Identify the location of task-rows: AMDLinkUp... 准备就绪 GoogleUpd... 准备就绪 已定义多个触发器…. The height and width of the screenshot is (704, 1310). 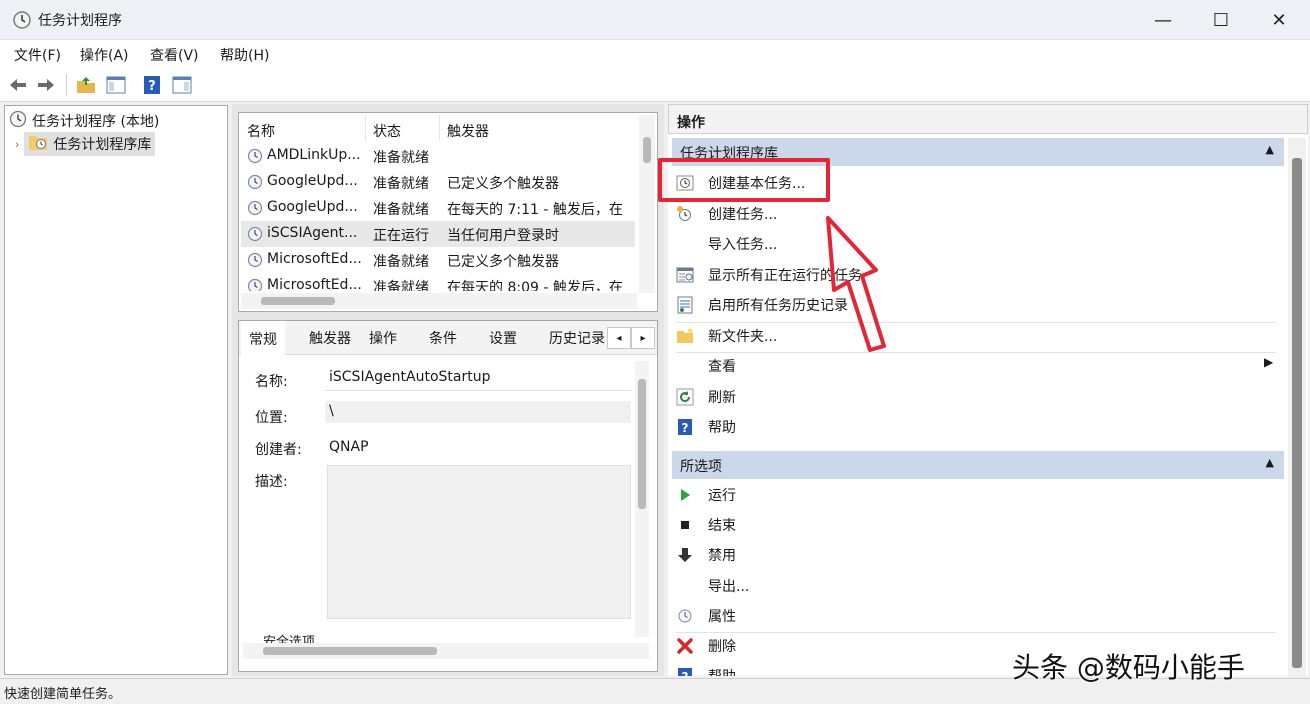
(437, 217).